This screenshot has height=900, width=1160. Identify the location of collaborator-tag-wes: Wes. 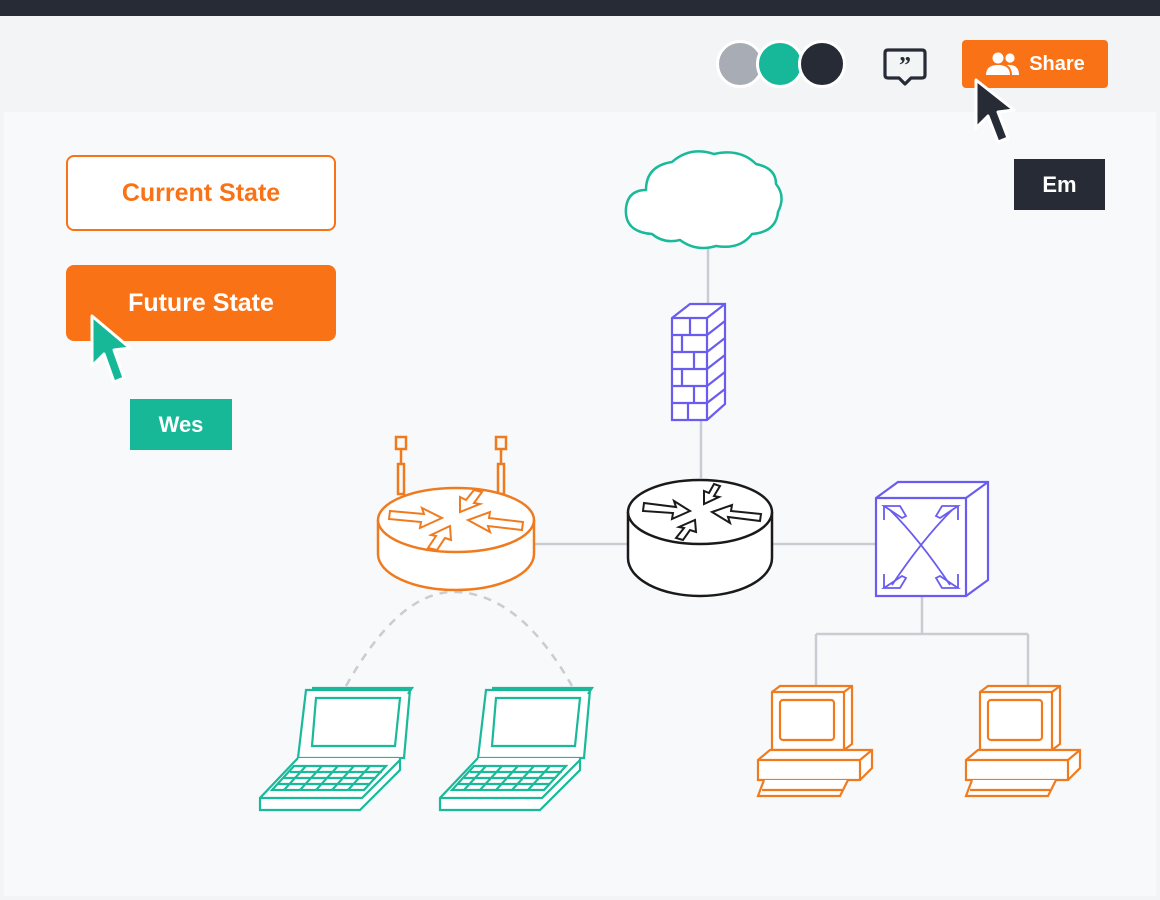
(181, 424).